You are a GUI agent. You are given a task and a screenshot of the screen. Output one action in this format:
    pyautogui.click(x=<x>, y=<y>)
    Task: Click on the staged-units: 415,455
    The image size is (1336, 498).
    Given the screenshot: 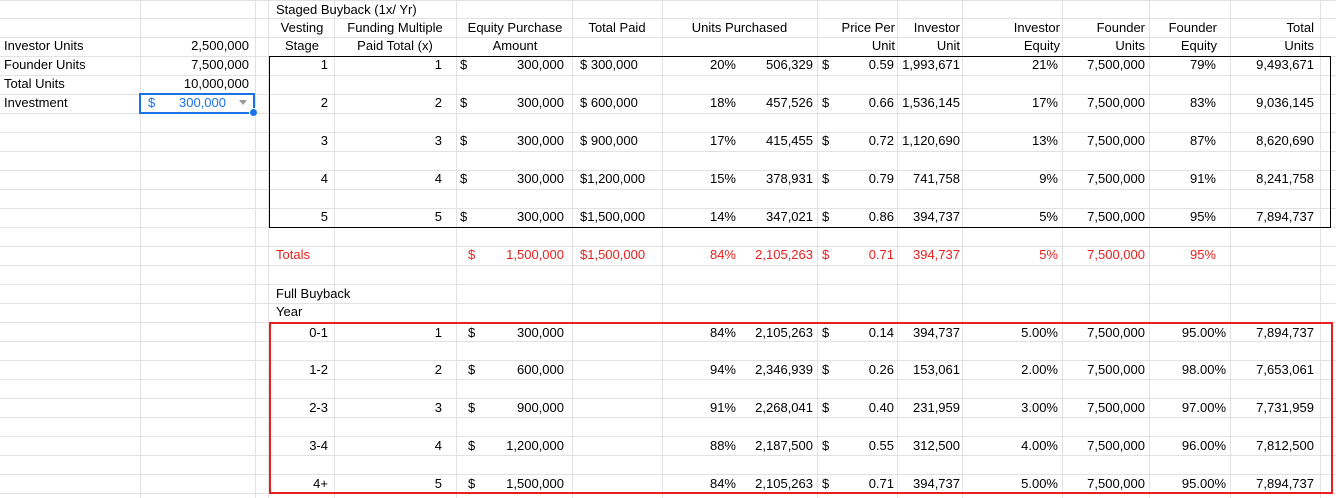 What is the action you would take?
    pyautogui.click(x=775, y=141)
    